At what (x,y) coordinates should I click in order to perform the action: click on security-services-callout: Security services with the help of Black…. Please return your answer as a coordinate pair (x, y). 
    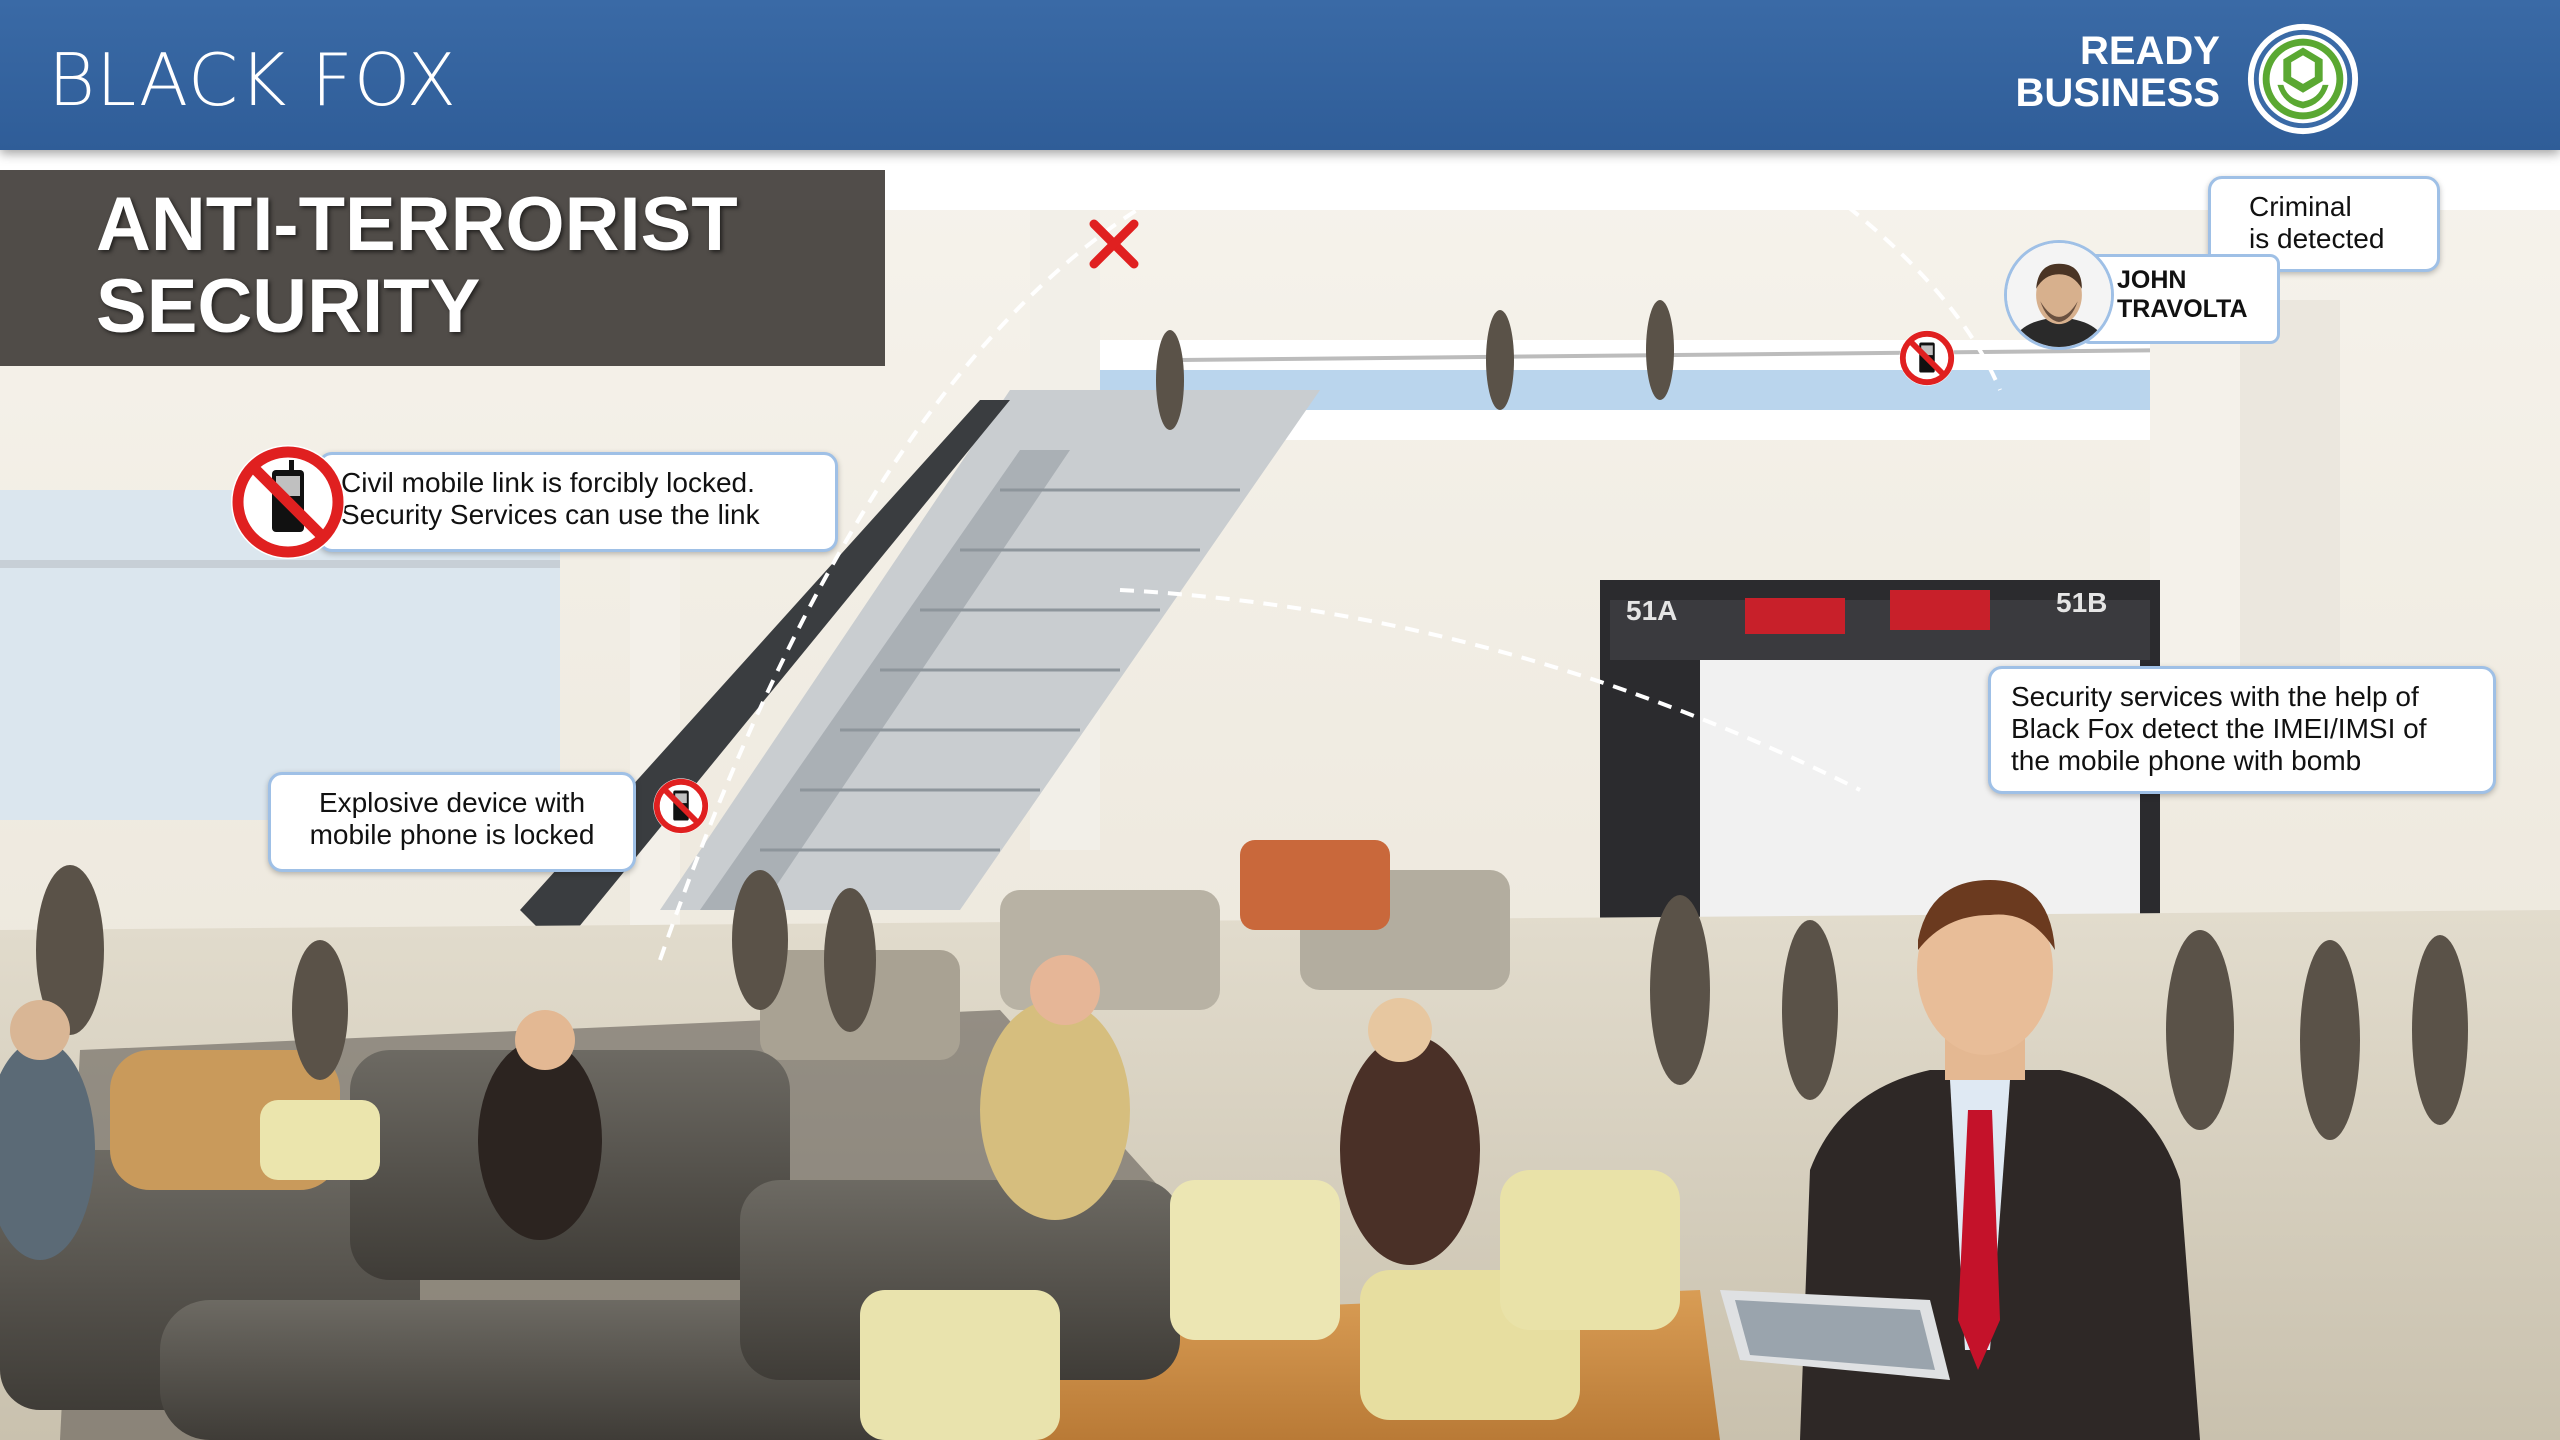
    Looking at the image, I should click on (2242, 730).